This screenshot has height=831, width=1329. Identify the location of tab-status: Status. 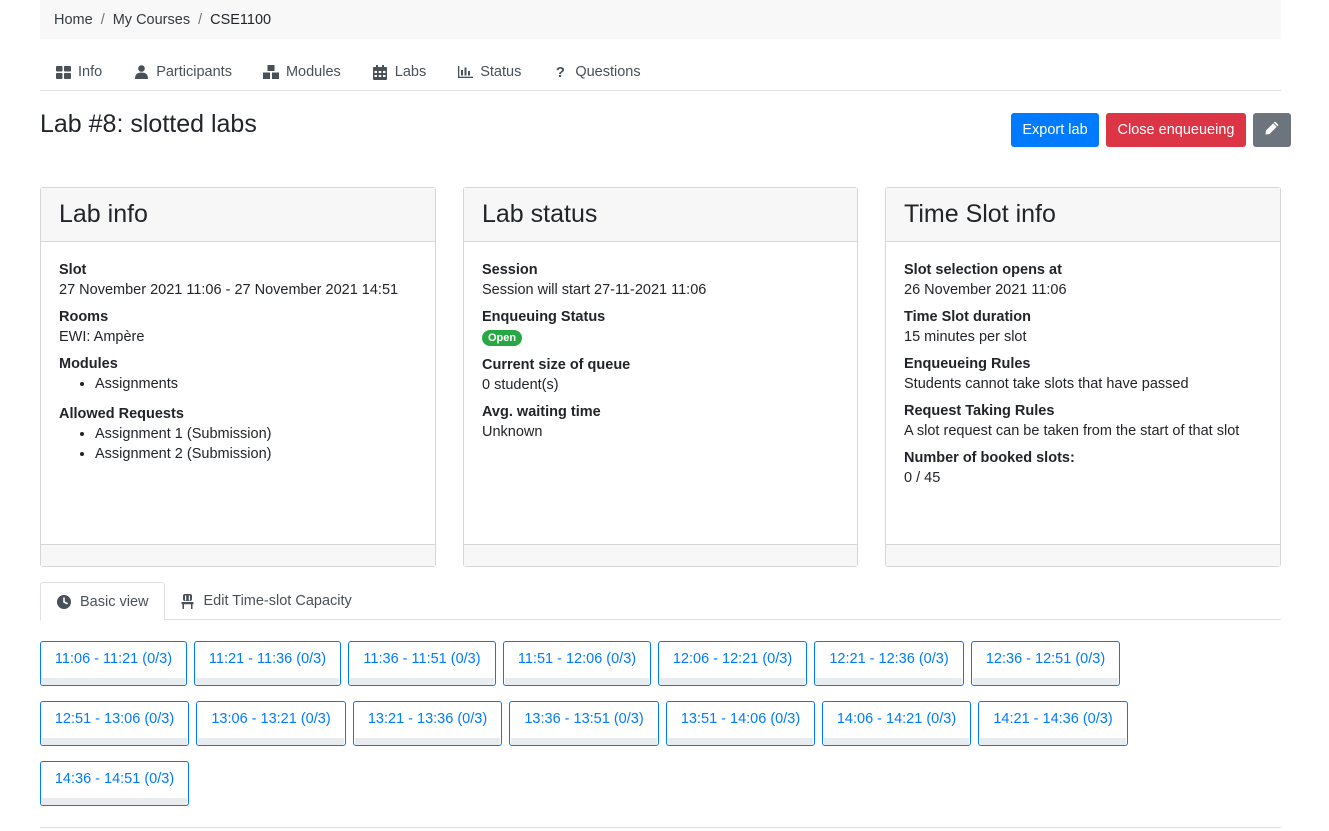
(489, 72).